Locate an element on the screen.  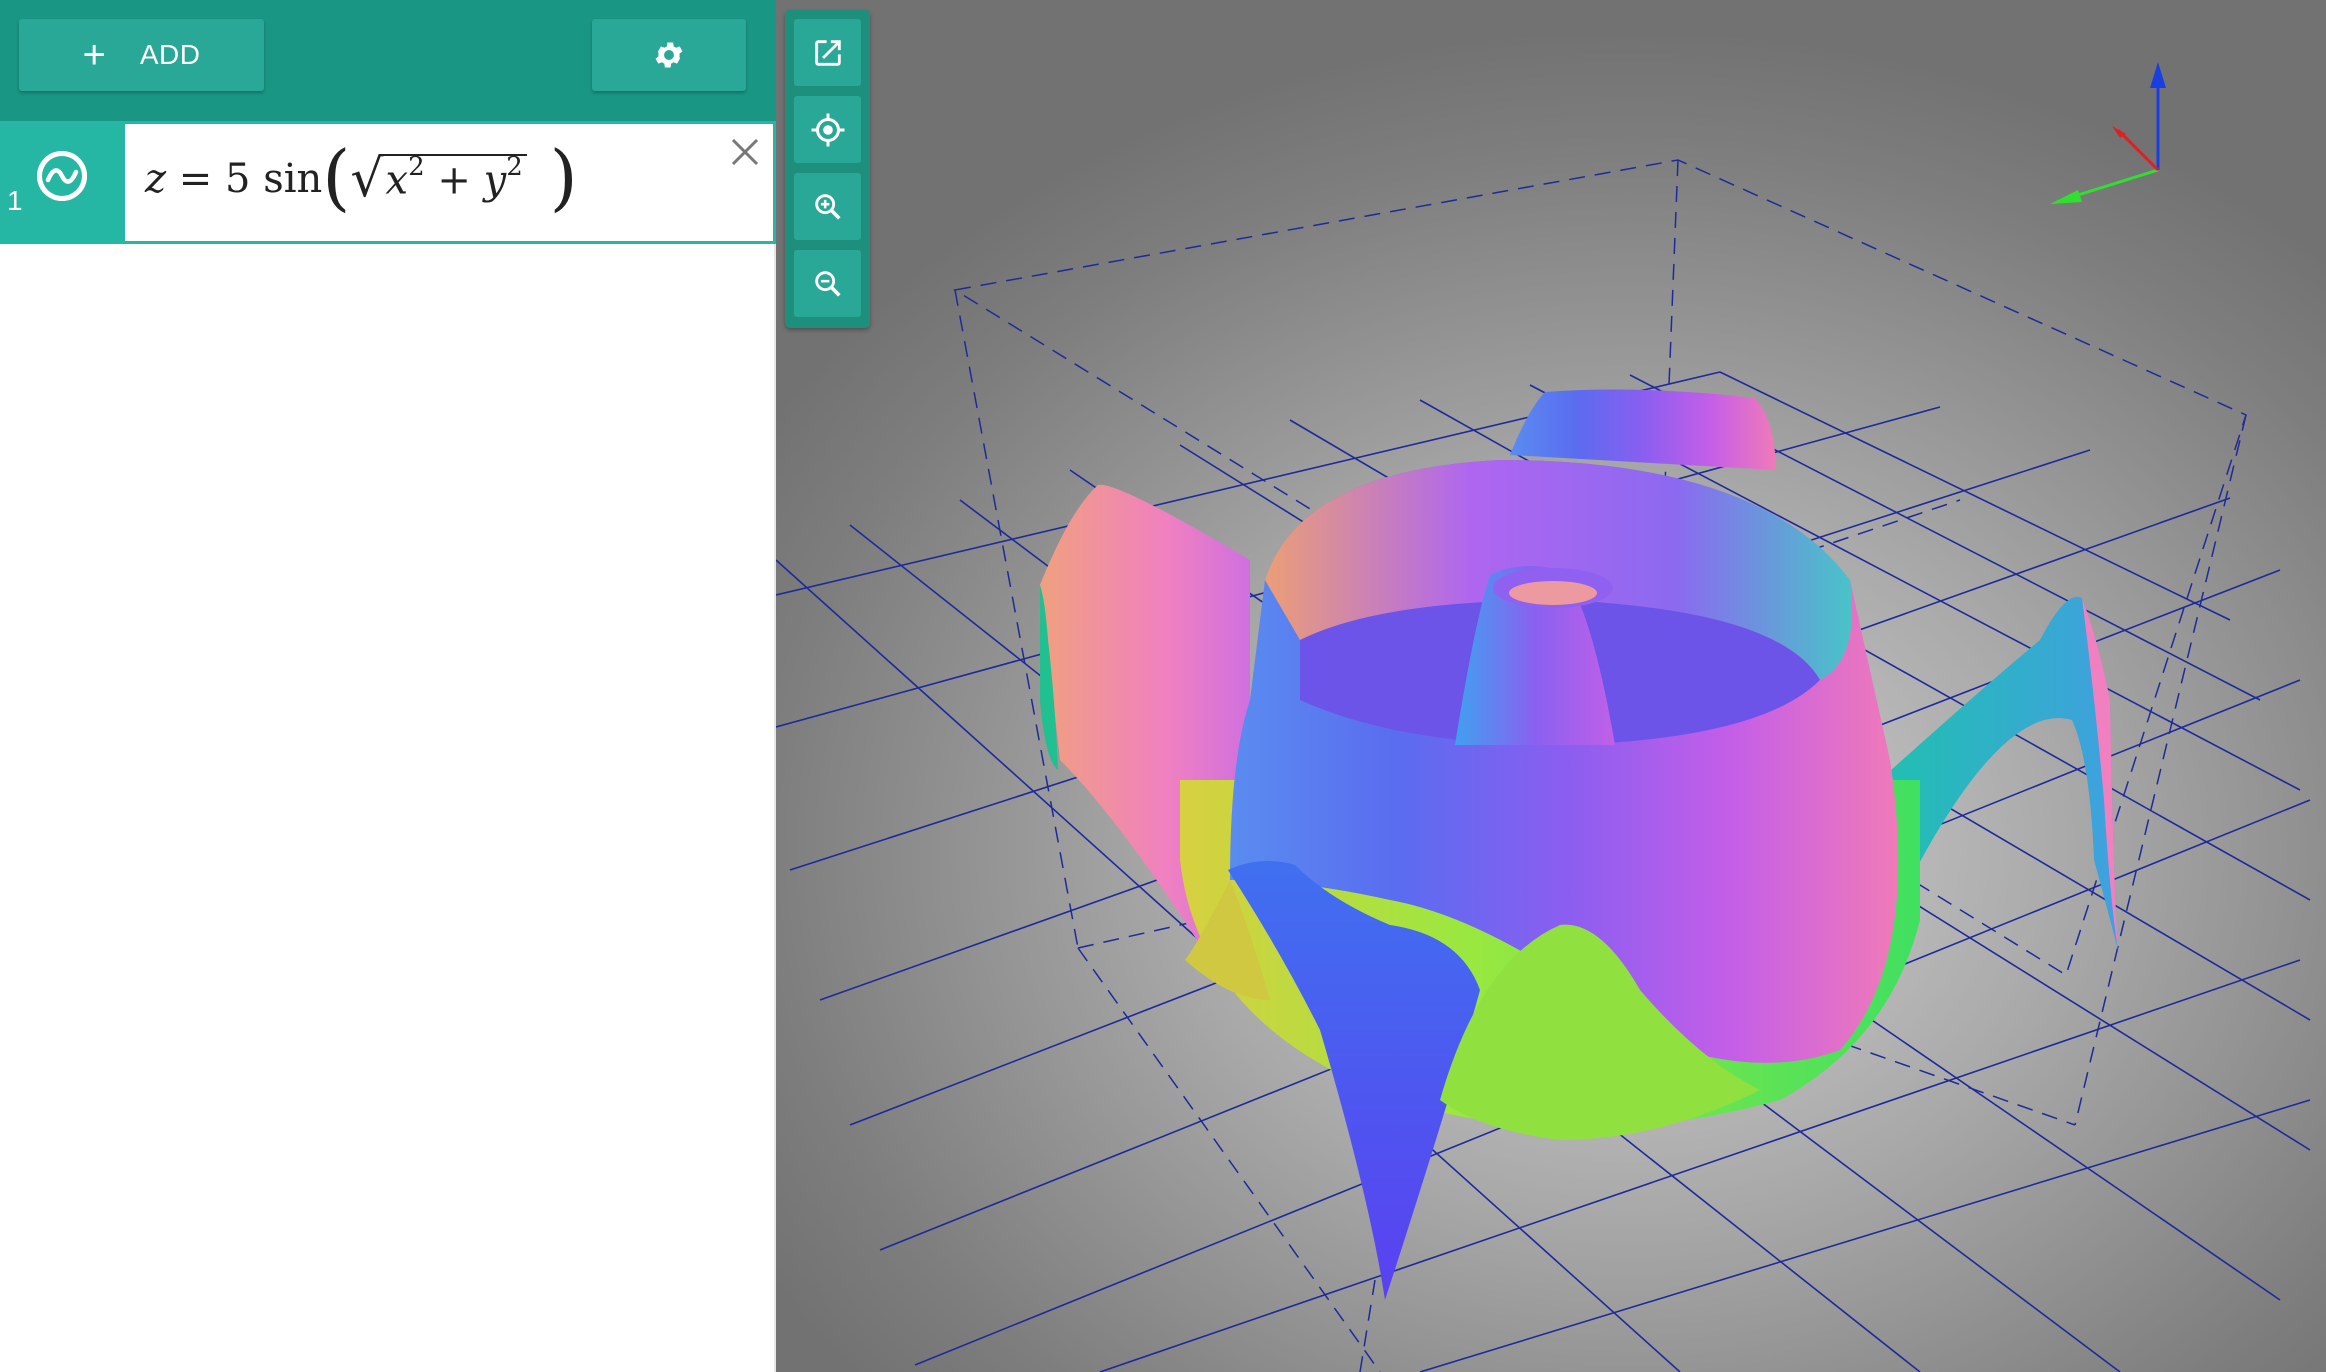
close-icon is located at coordinates (745, 152).